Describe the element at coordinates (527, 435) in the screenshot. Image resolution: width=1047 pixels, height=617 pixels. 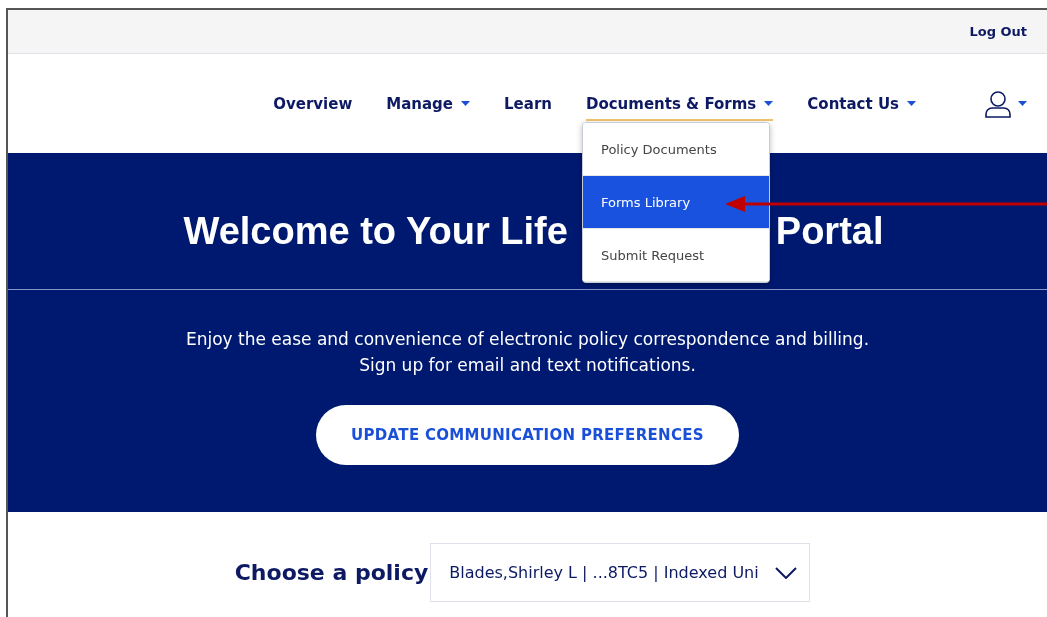
I see `update-preferences-button: UPDATE COMMUNICATION PREFERENCES` at that location.